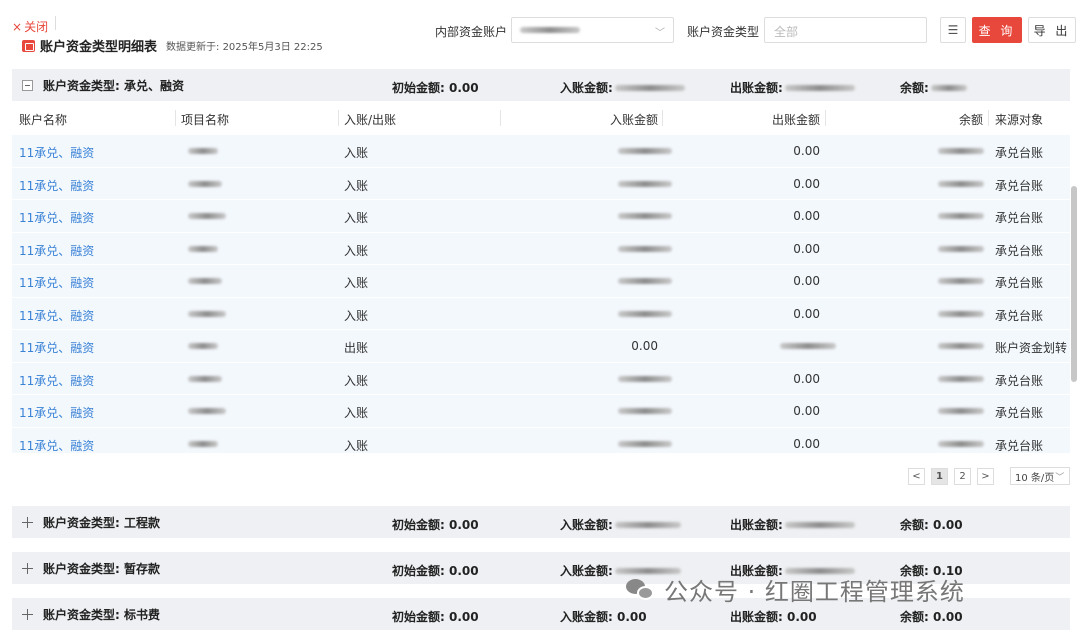 This screenshot has width=1080, height=632. Describe the element at coordinates (971, 119) in the screenshot. I see `column-header: 余额` at that location.